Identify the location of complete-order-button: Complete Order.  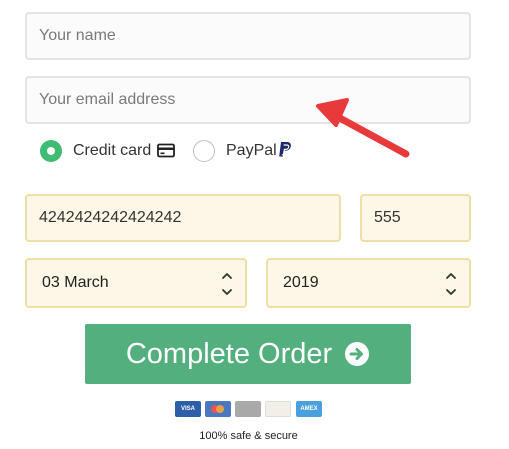
(248, 354).